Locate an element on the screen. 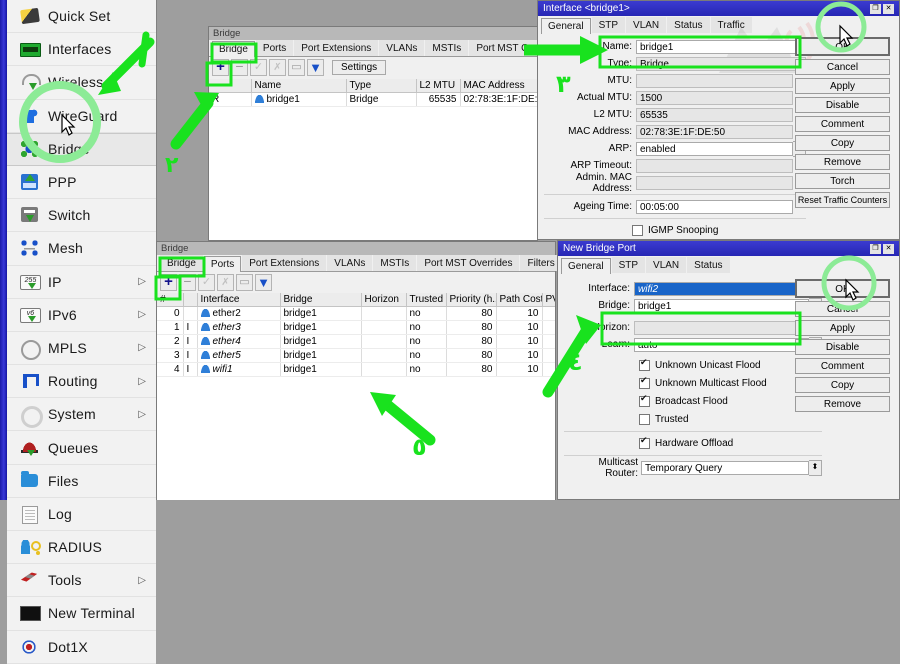 The width and height of the screenshot is (900, 664). bridge-input: bridge1 is located at coordinates (721, 305).